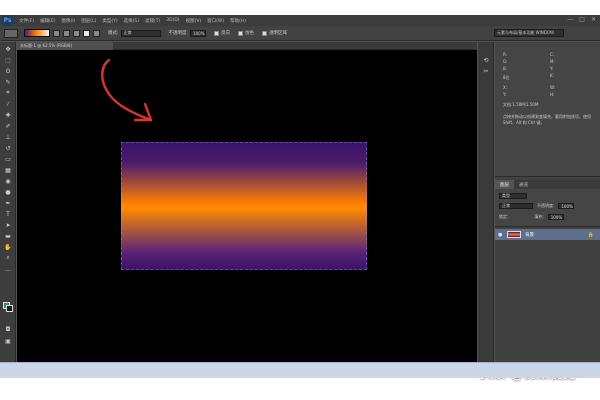  Describe the element at coordinates (555, 217) in the screenshot. I see `fill-input: 100%` at that location.